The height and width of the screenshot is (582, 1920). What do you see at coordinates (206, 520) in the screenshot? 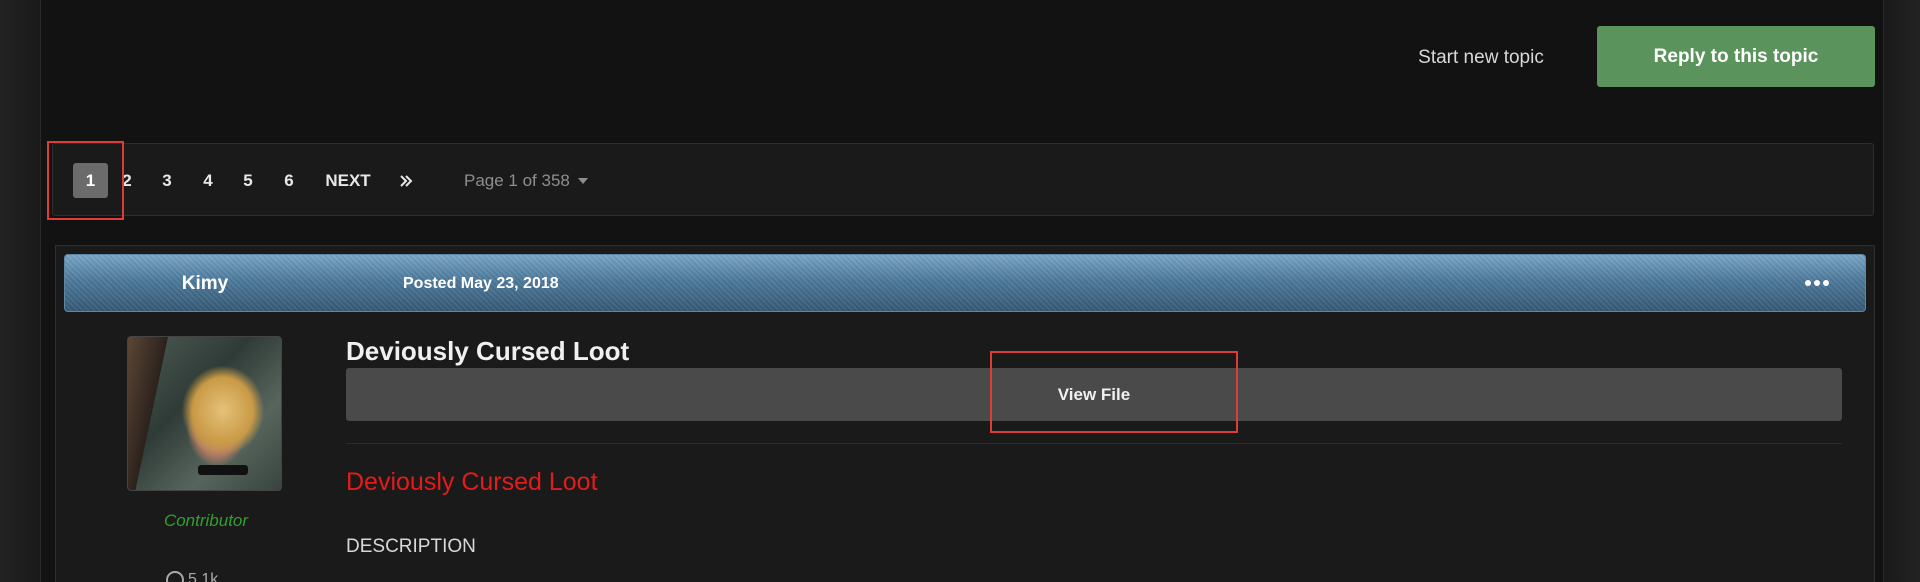
I see `author-role: Contributor` at bounding box center [206, 520].